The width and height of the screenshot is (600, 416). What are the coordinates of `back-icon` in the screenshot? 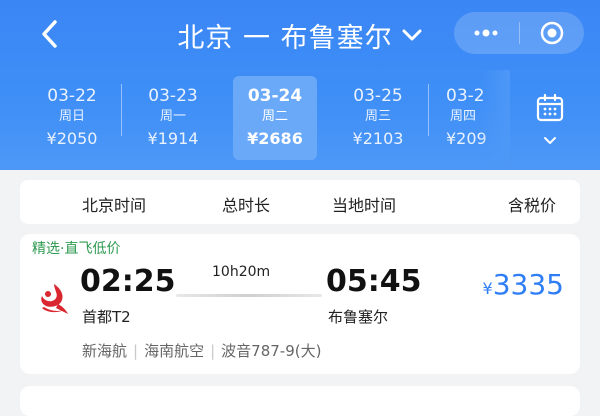 It's located at (49, 34).